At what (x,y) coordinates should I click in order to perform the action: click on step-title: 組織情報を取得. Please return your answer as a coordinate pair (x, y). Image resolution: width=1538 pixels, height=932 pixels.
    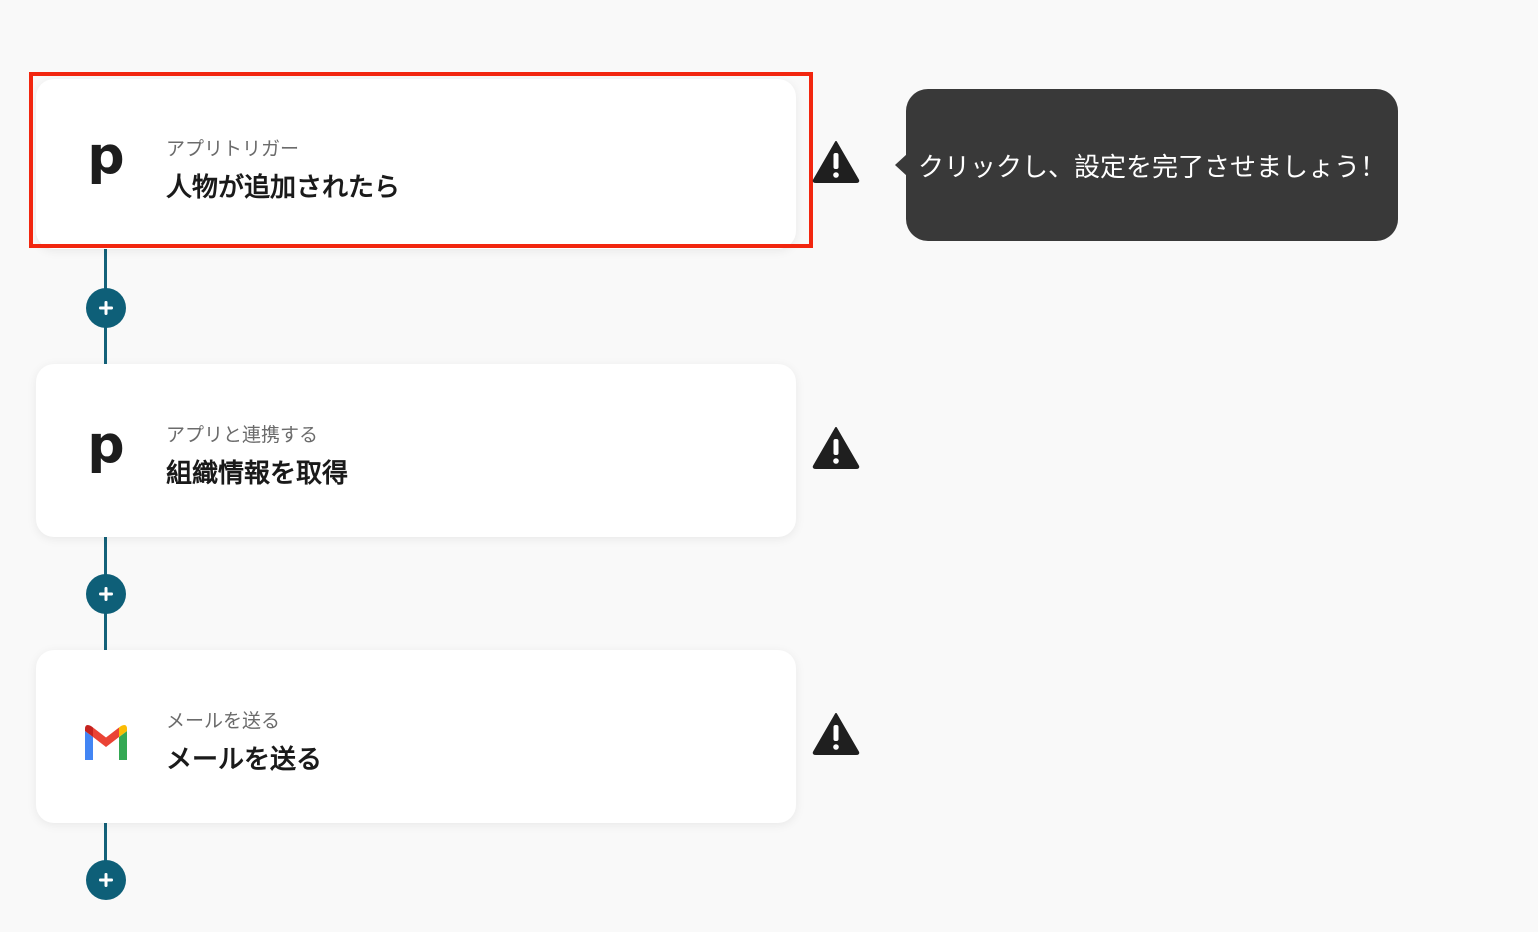
    Looking at the image, I should click on (257, 474).